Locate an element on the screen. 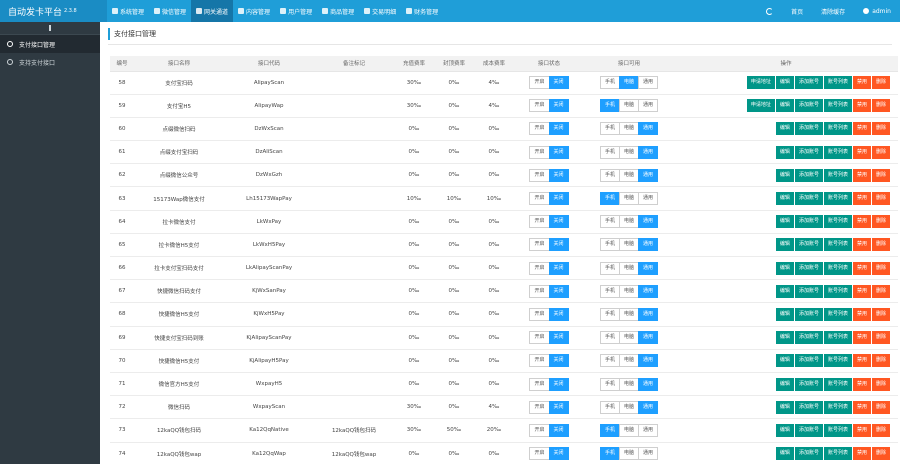 The width and height of the screenshot is (900, 464). clear-cache-link: 清除缓存 is located at coordinates (833, 11).